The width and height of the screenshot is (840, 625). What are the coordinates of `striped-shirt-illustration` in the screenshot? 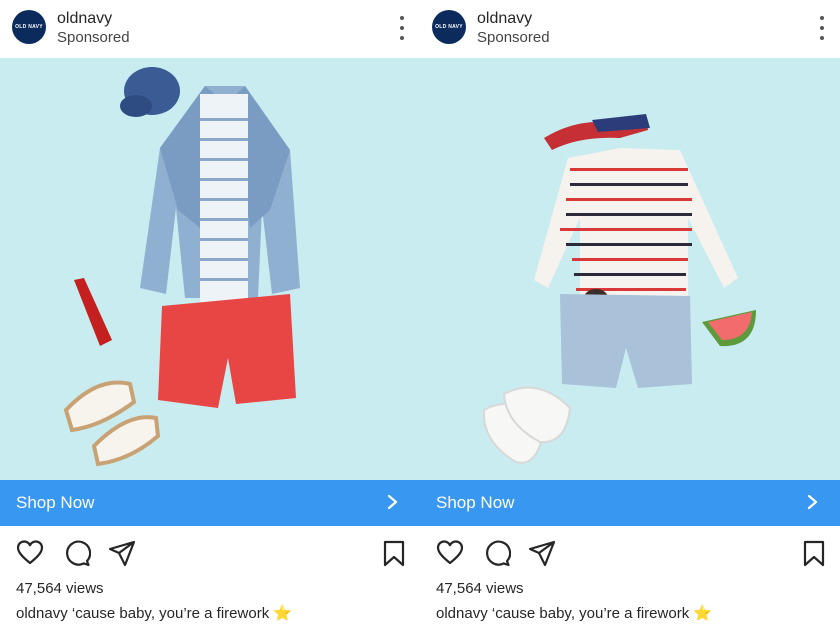 It's located at (224, 199).